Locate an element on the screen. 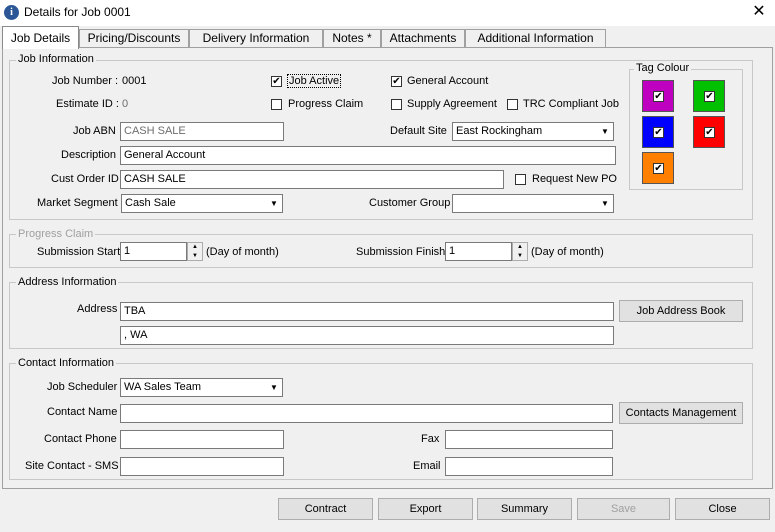 The image size is (775, 532). close-icon: ✕ is located at coordinates (759, 12).